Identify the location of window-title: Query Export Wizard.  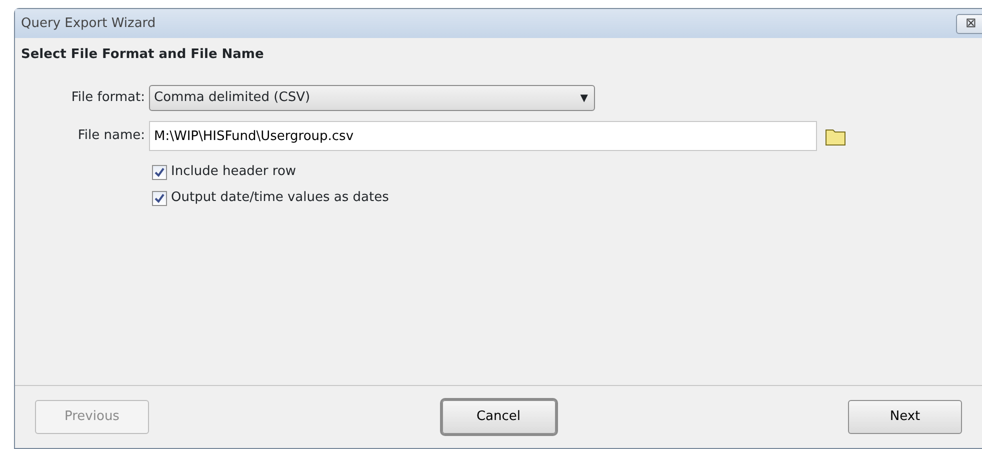
(88, 23).